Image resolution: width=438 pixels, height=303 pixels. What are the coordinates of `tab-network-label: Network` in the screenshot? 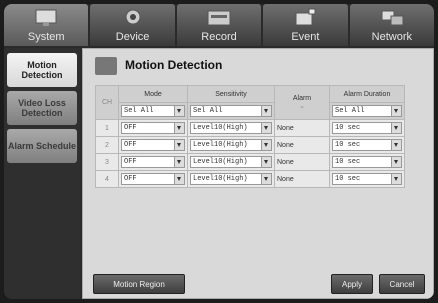 It's located at (391, 37).